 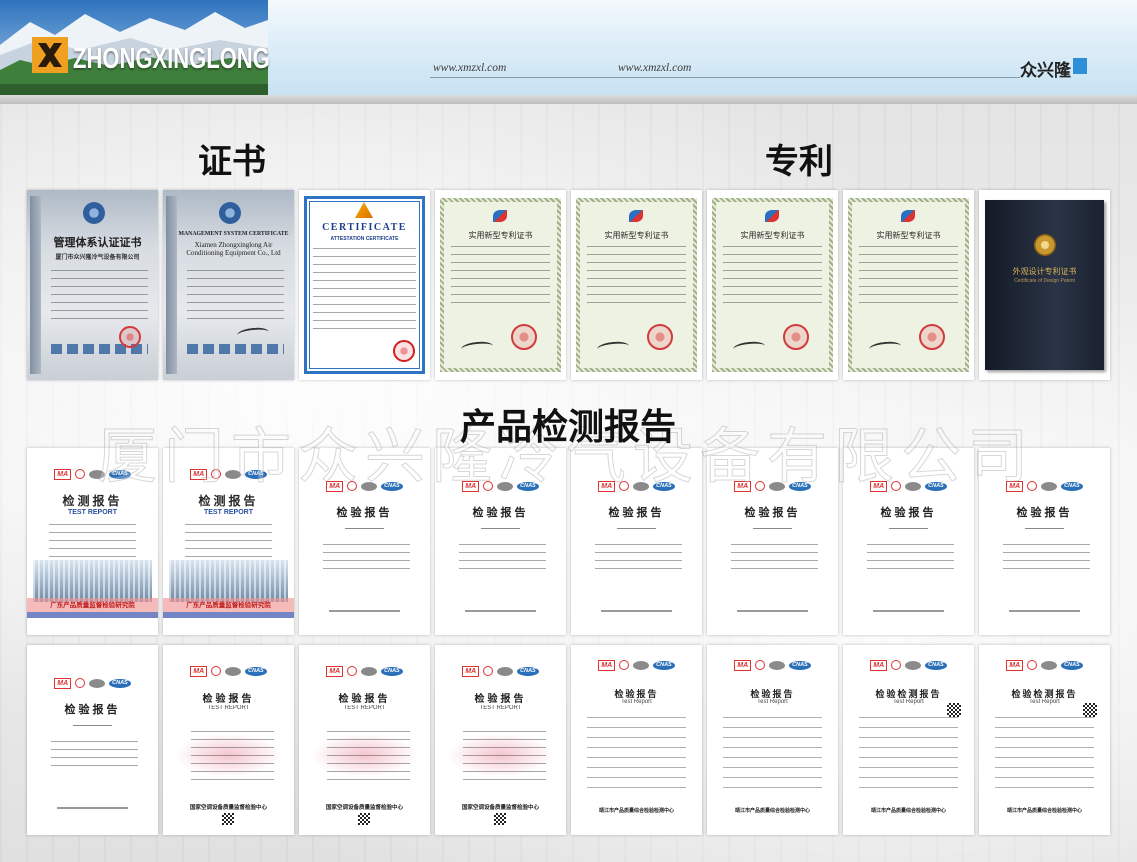 I want to click on section-title-certificates: 证书, so click(x=232, y=162).